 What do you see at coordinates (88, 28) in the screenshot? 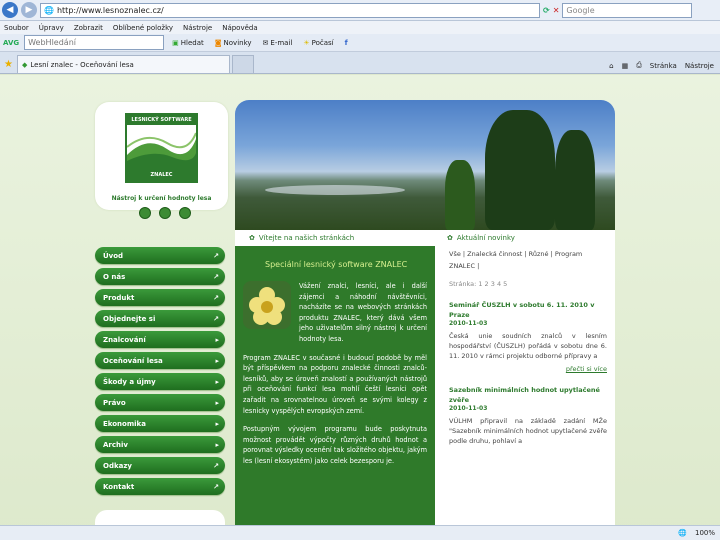
I see `menu-view: Zobrazit` at bounding box center [88, 28].